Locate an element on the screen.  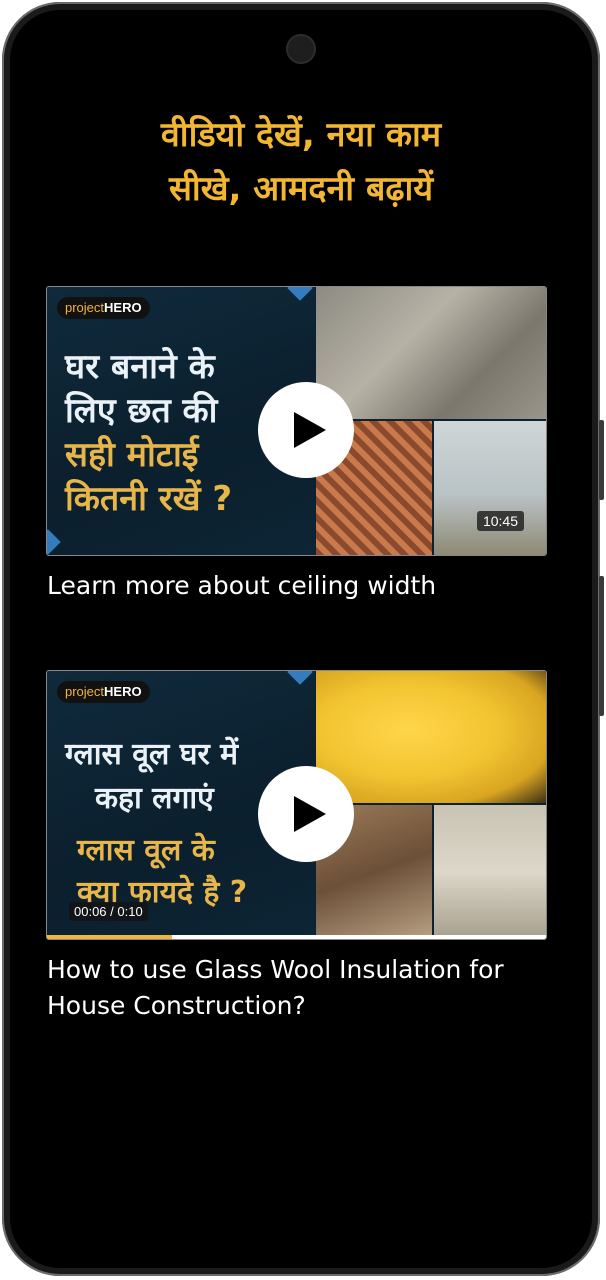
headline-line-1: वीडियो देखें, नया काम is located at coordinates (301, 135).